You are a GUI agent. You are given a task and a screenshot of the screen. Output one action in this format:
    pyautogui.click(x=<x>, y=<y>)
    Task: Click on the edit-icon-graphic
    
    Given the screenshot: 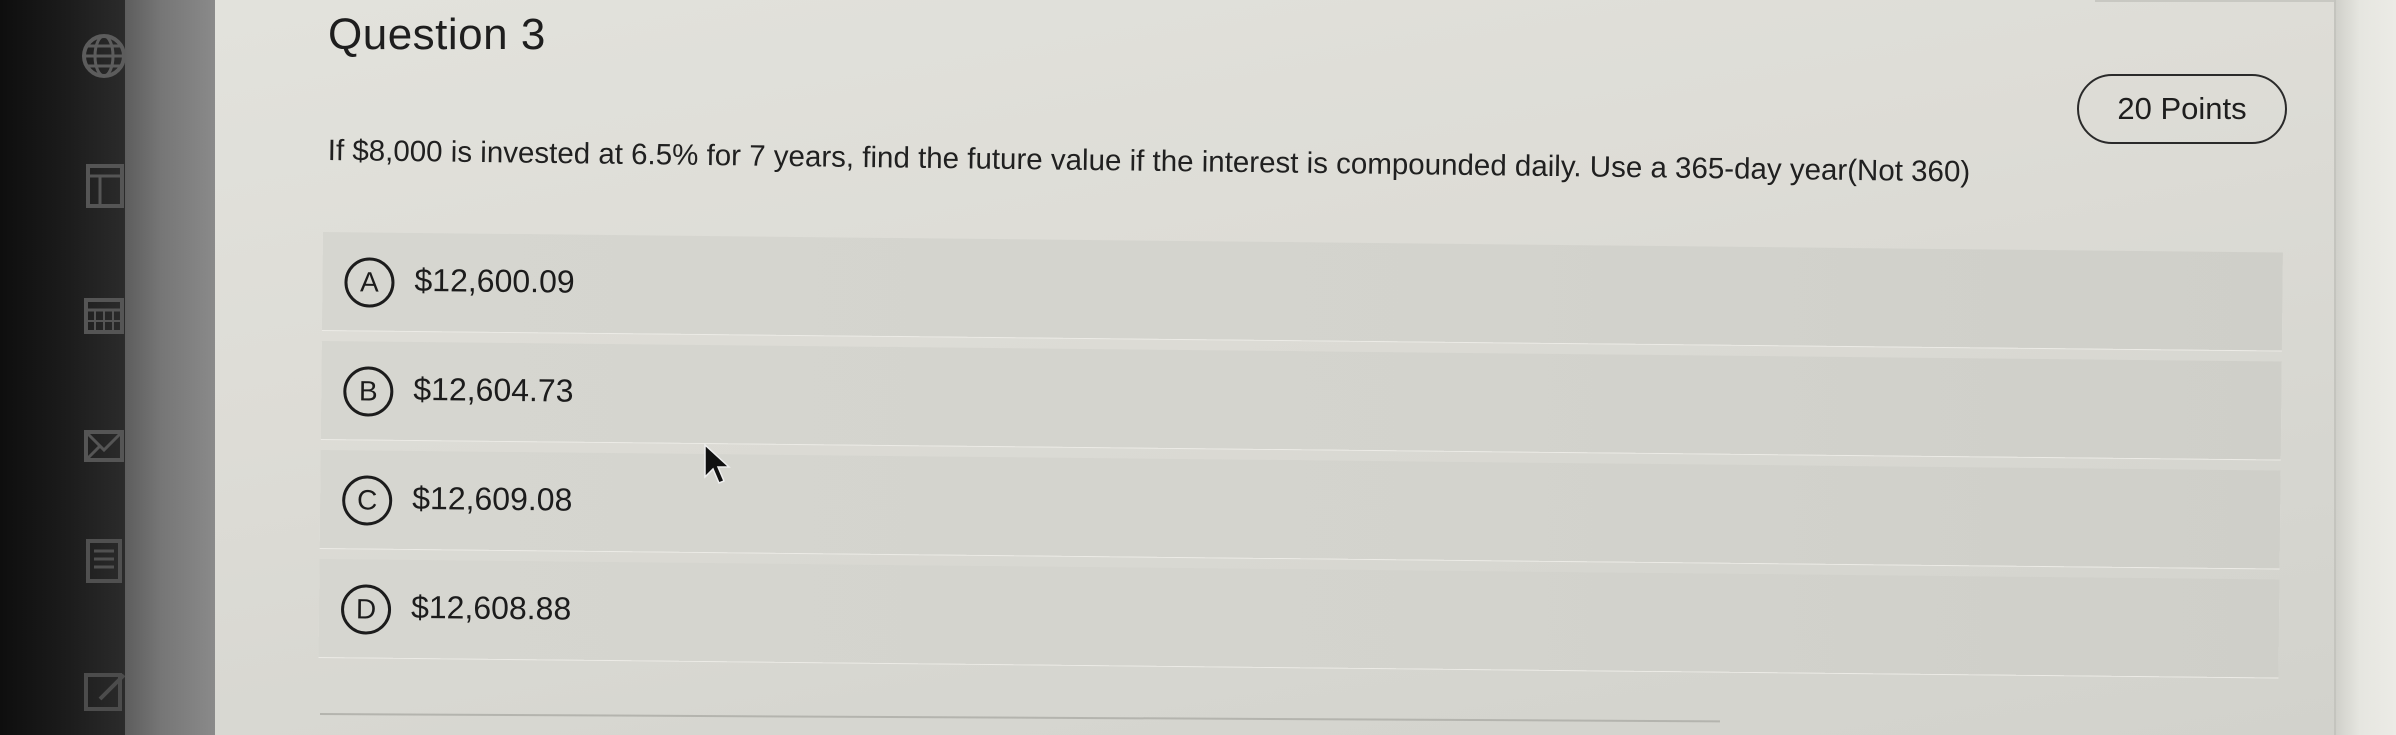 What is the action you would take?
    pyautogui.click(x=105, y=692)
    